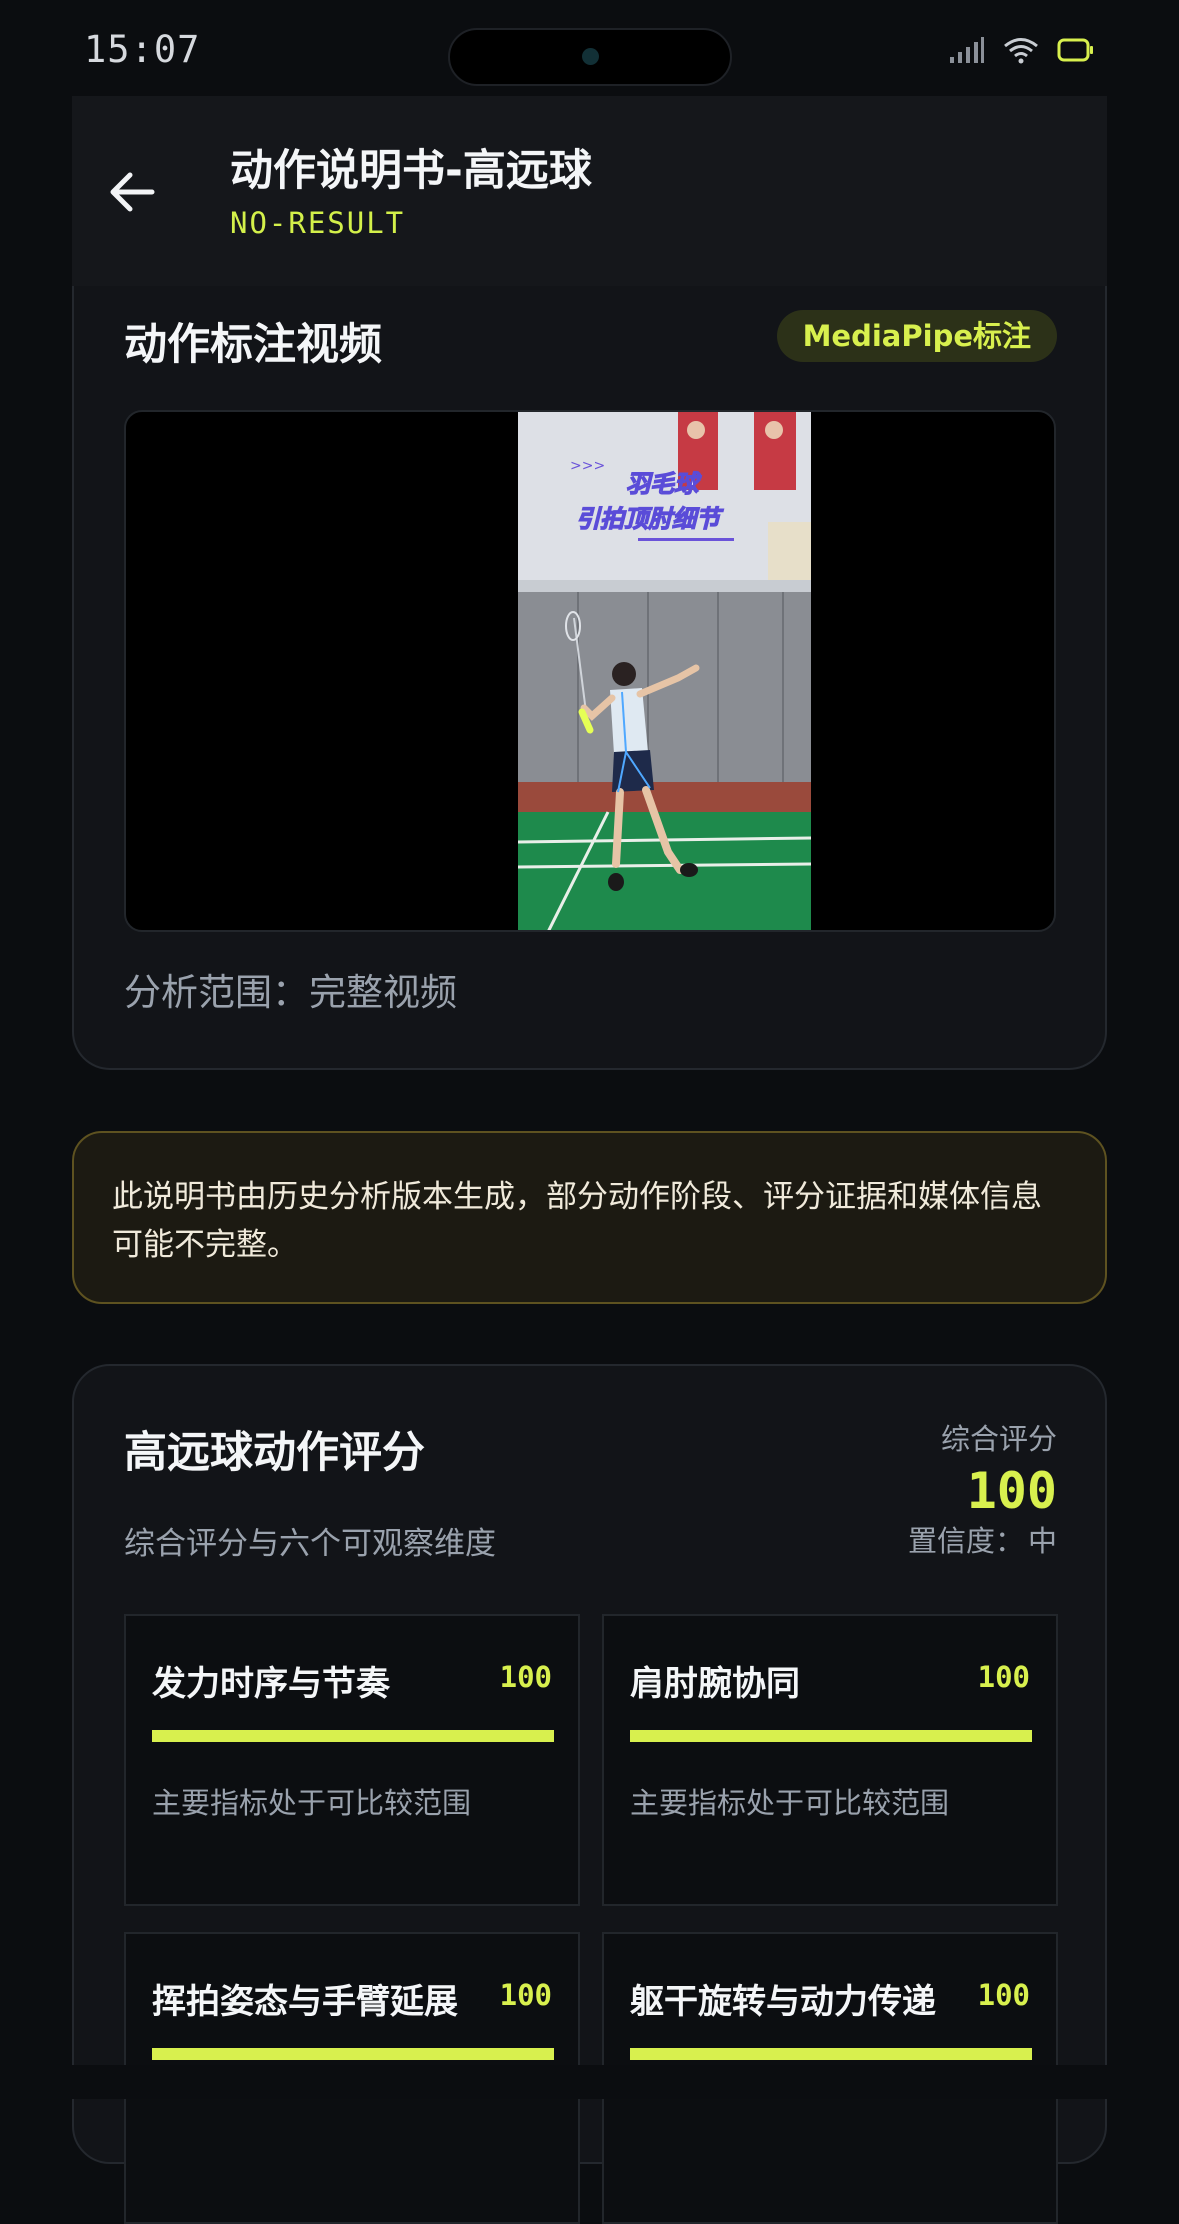  I want to click on dynamic-island, so click(590, 57).